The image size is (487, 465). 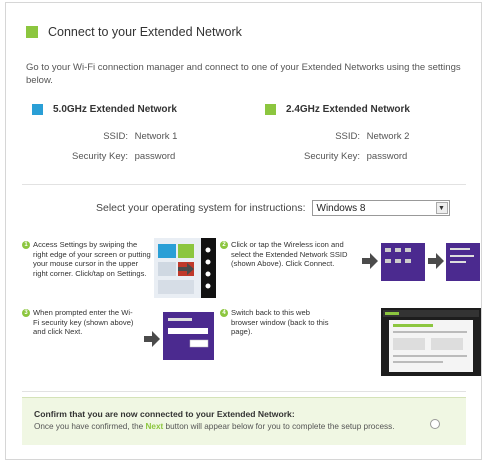 I want to click on network-24ghz-name: 2.4GHz Extended Network, so click(x=348, y=109).